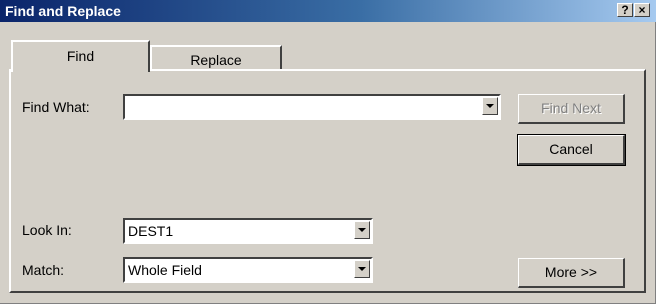 This screenshot has height=304, width=656. Describe the element at coordinates (151, 231) in the screenshot. I see `look-in-value: DEST1` at that location.